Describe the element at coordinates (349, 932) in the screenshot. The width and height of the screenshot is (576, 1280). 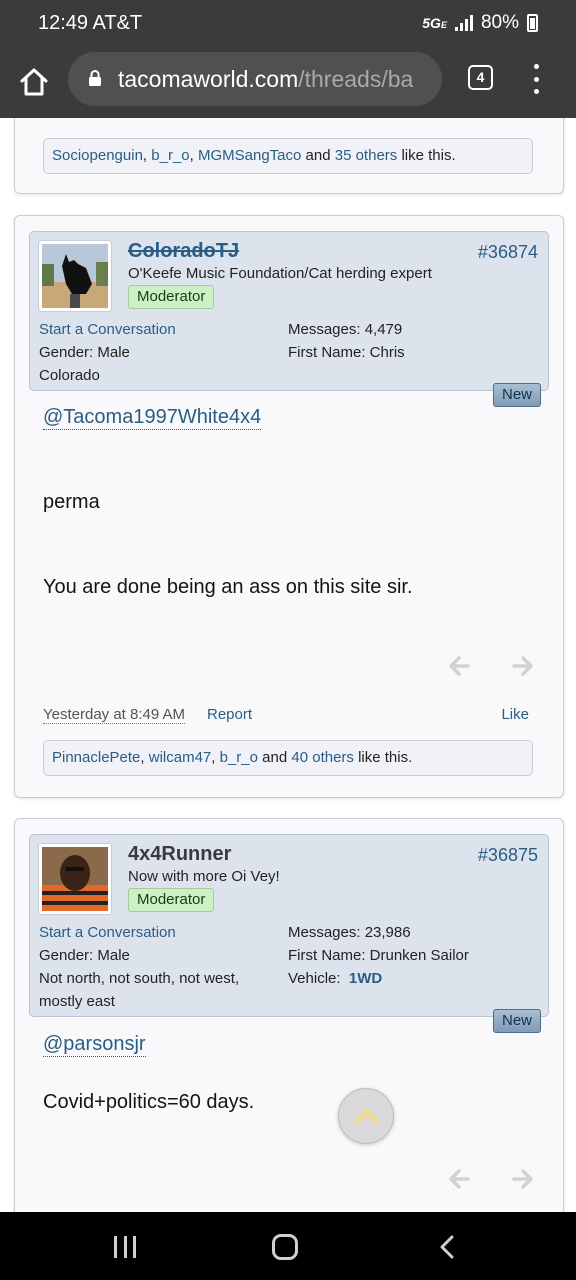
I see `user-messages: Messages: 23,986` at that location.